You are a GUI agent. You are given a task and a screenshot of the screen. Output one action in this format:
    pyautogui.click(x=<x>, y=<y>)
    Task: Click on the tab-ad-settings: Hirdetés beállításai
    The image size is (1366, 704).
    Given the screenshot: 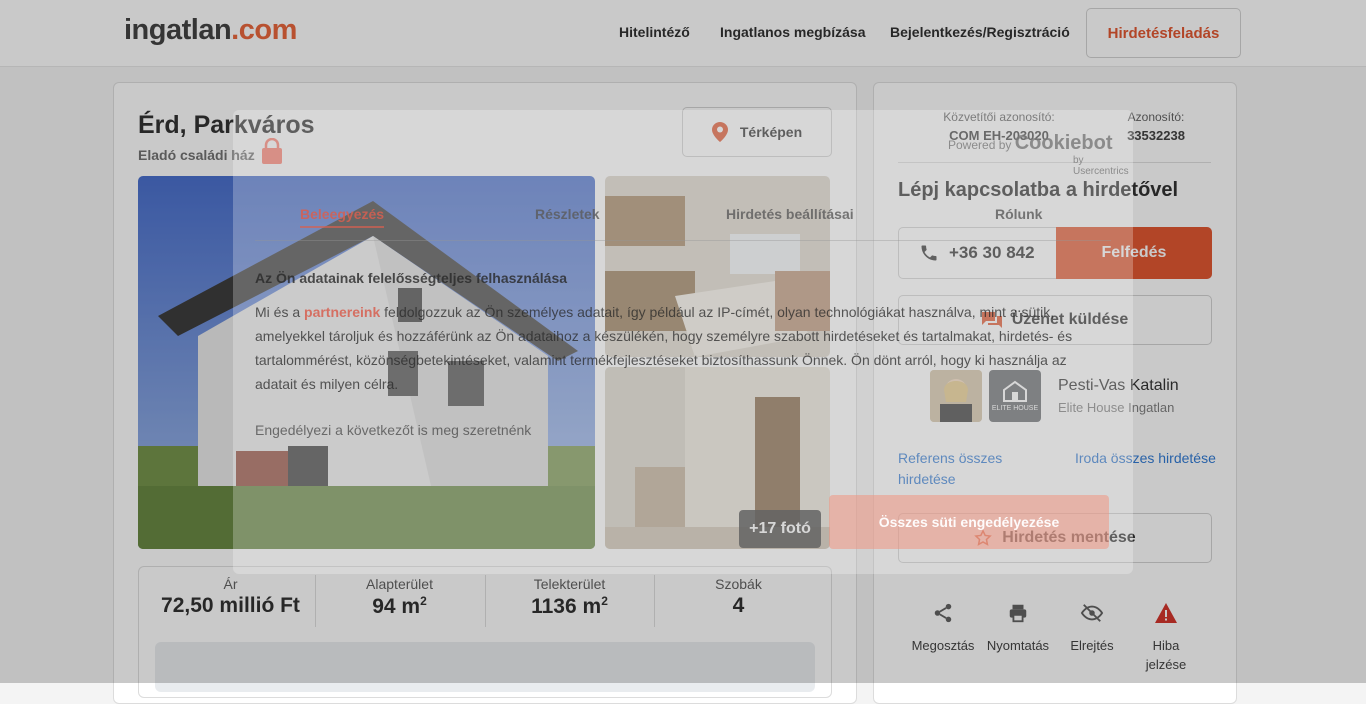 What is the action you would take?
    pyautogui.click(x=790, y=214)
    